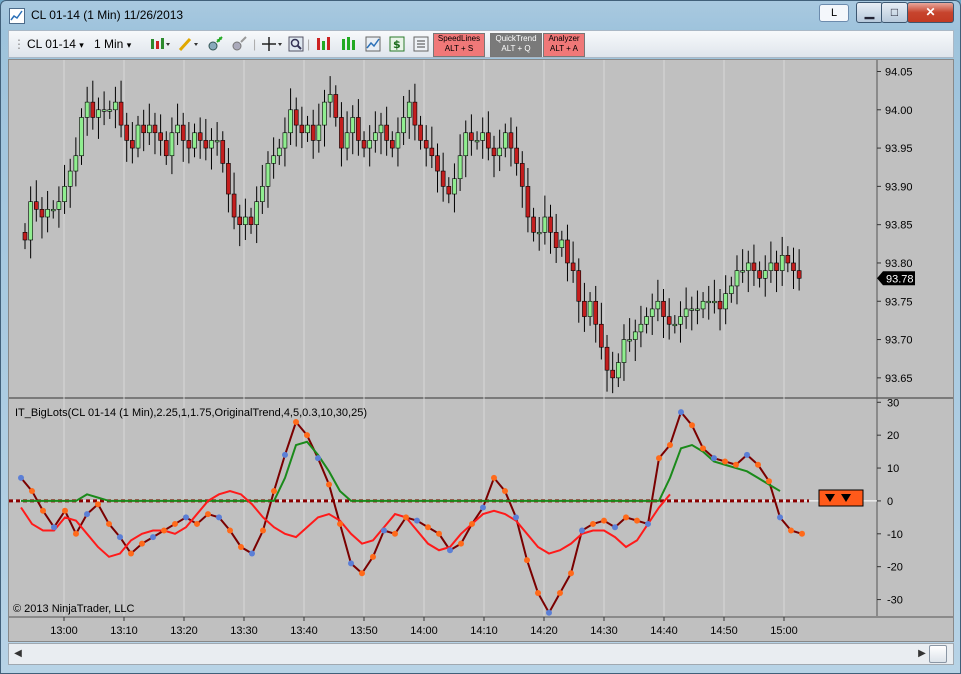 The image size is (961, 674). I want to click on close-button: ✕, so click(930, 12).